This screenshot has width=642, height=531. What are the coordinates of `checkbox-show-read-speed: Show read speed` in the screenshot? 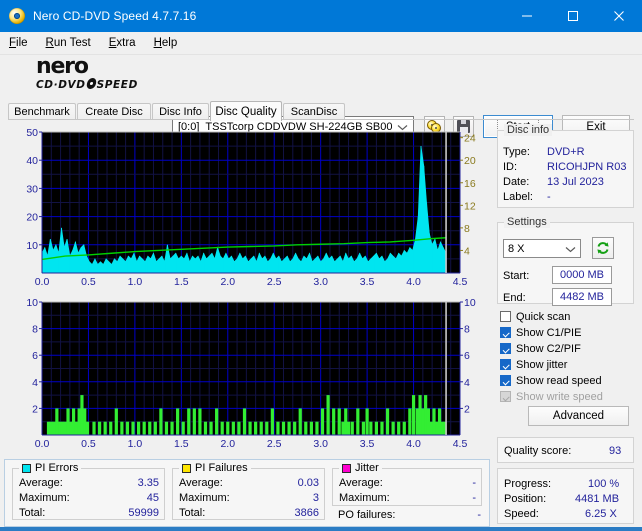 It's located at (551, 380).